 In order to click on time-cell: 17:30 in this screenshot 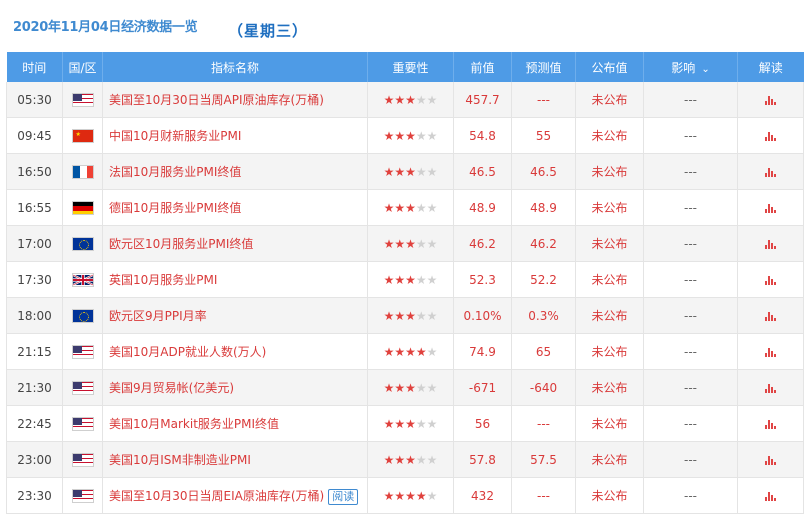, I will do `click(34, 279)`.